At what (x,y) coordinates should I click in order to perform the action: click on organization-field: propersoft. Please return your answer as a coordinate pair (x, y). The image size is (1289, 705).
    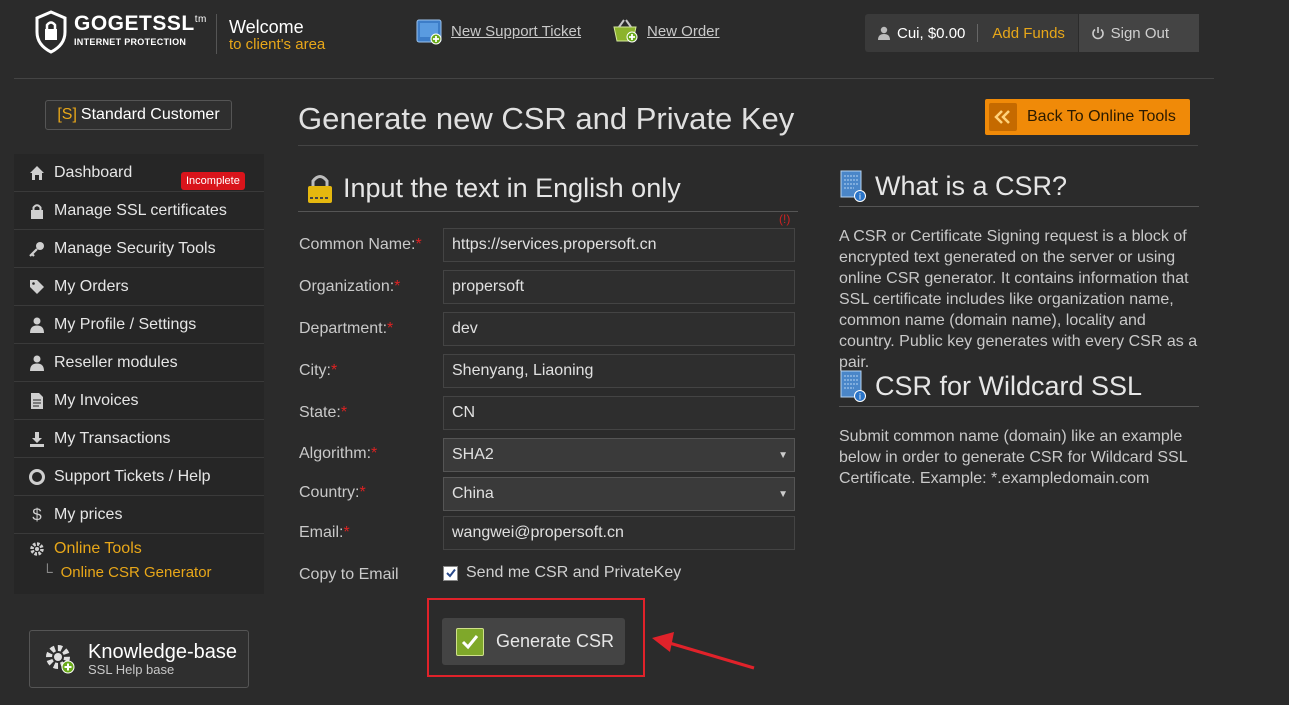
    Looking at the image, I should click on (619, 287).